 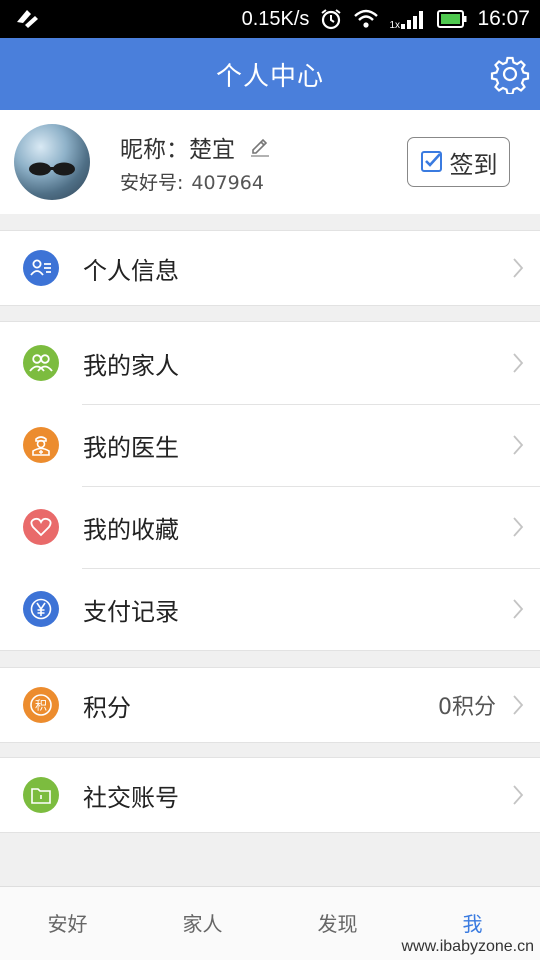 What do you see at coordinates (202, 923) in the screenshot?
I see `tab-family: 家人` at bounding box center [202, 923].